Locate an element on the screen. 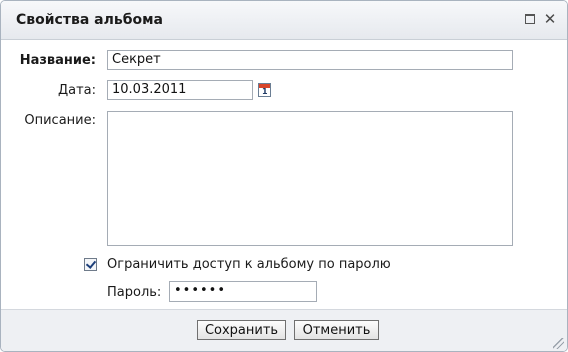 The image size is (568, 352). date-label: Дата: is located at coordinates (76, 90).